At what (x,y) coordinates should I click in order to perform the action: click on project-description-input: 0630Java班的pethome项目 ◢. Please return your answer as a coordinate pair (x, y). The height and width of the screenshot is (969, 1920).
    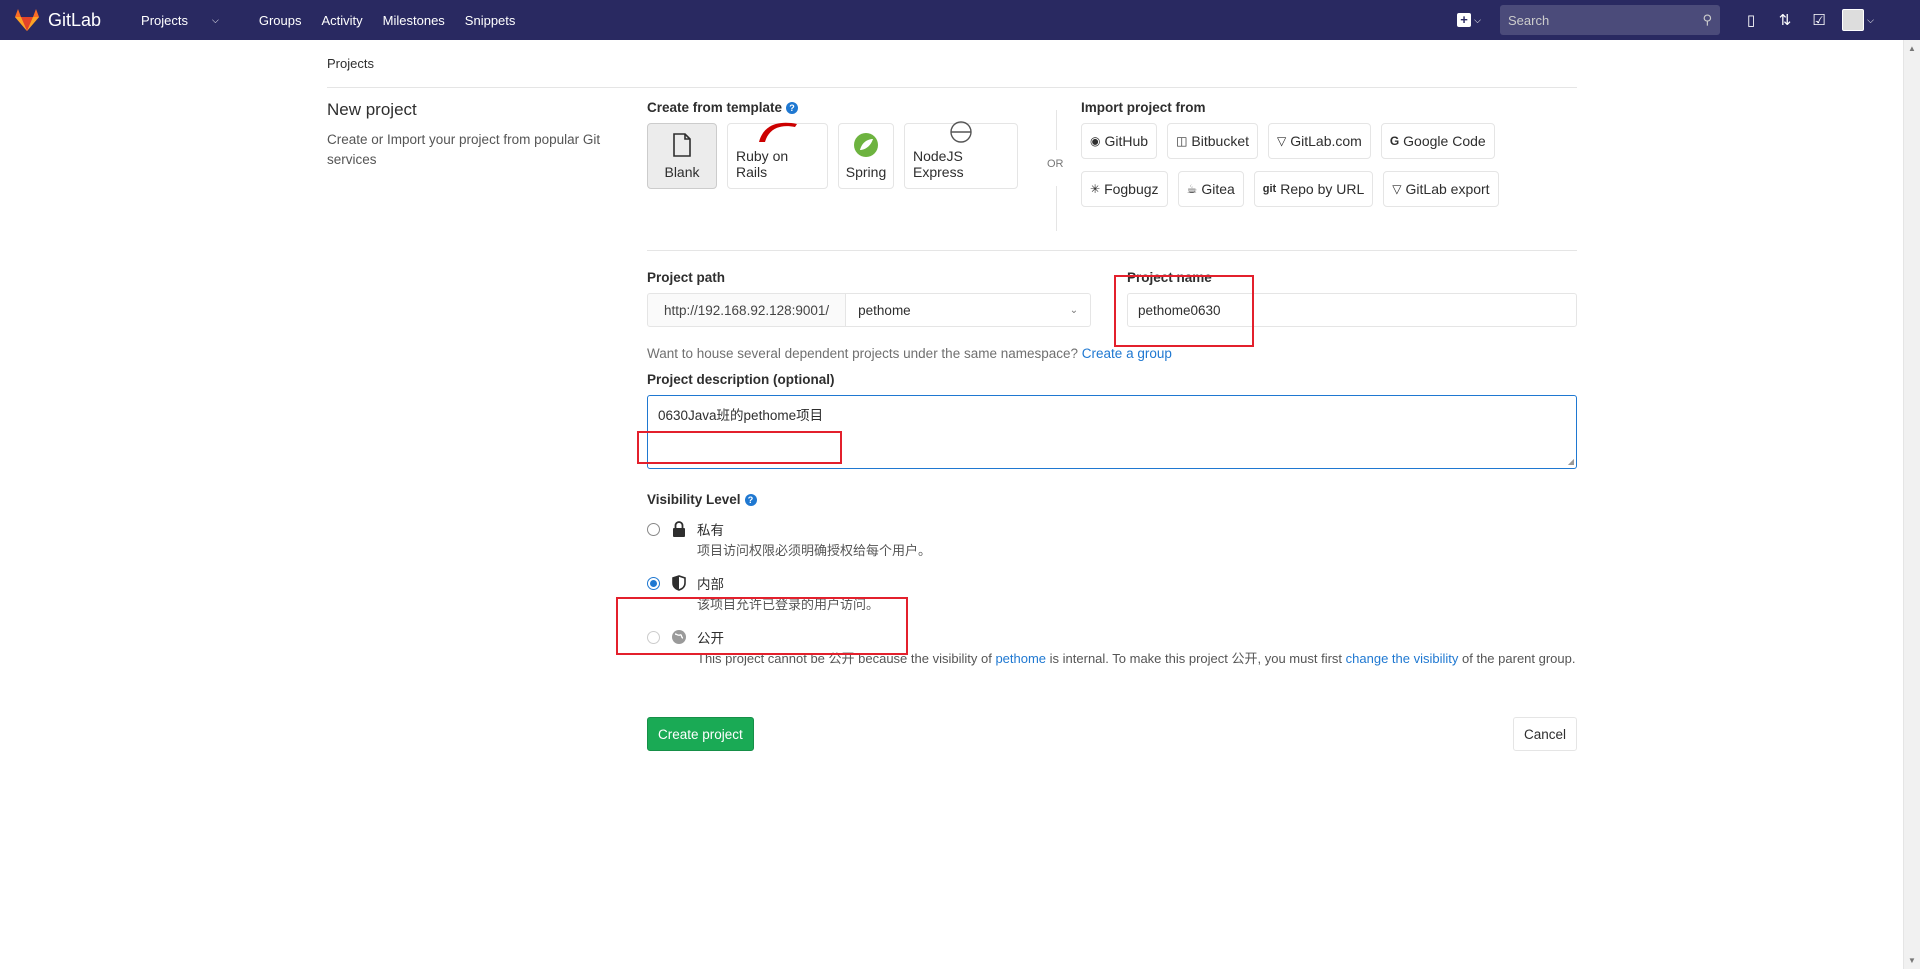
    Looking at the image, I should click on (1112, 432).